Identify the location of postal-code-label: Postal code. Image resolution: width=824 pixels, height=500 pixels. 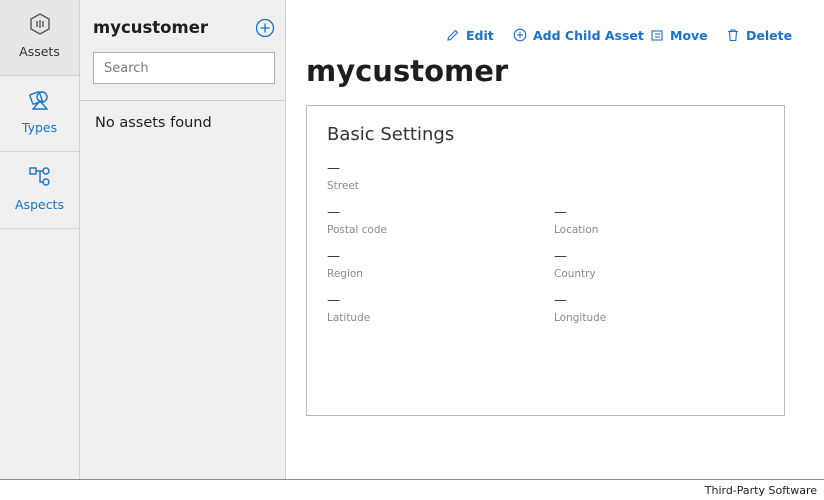
(357, 230).